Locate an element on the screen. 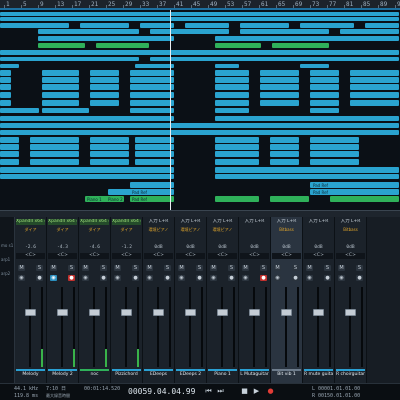 The width and height of the screenshot is (400, 400). mixer-nav-item: arp1 is located at coordinates (7, 259).